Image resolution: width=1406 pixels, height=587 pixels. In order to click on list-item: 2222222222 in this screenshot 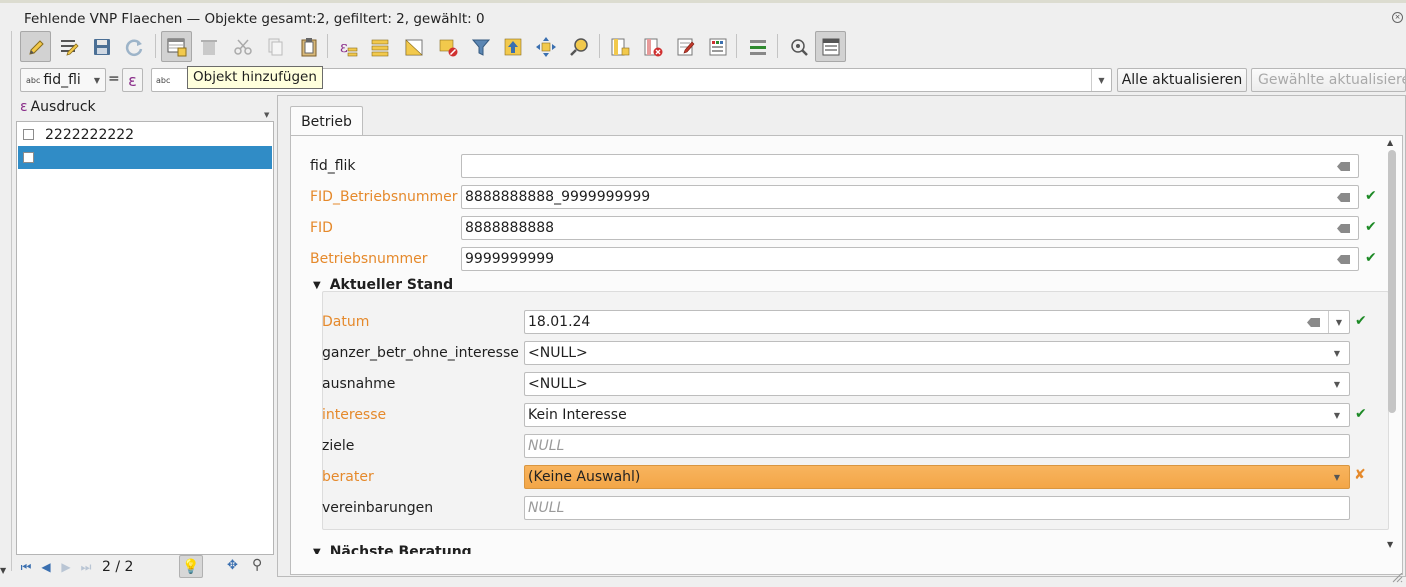, I will do `click(145, 134)`.